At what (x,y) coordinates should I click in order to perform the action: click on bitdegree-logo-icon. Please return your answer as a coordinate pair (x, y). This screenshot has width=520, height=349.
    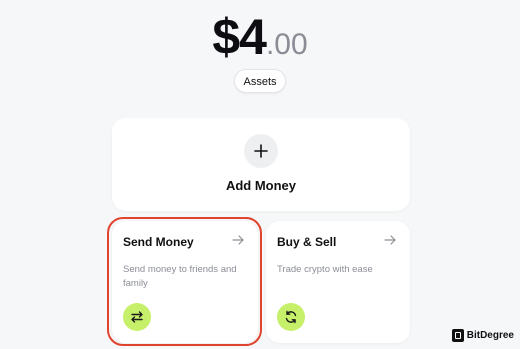
    Looking at the image, I should click on (457, 335).